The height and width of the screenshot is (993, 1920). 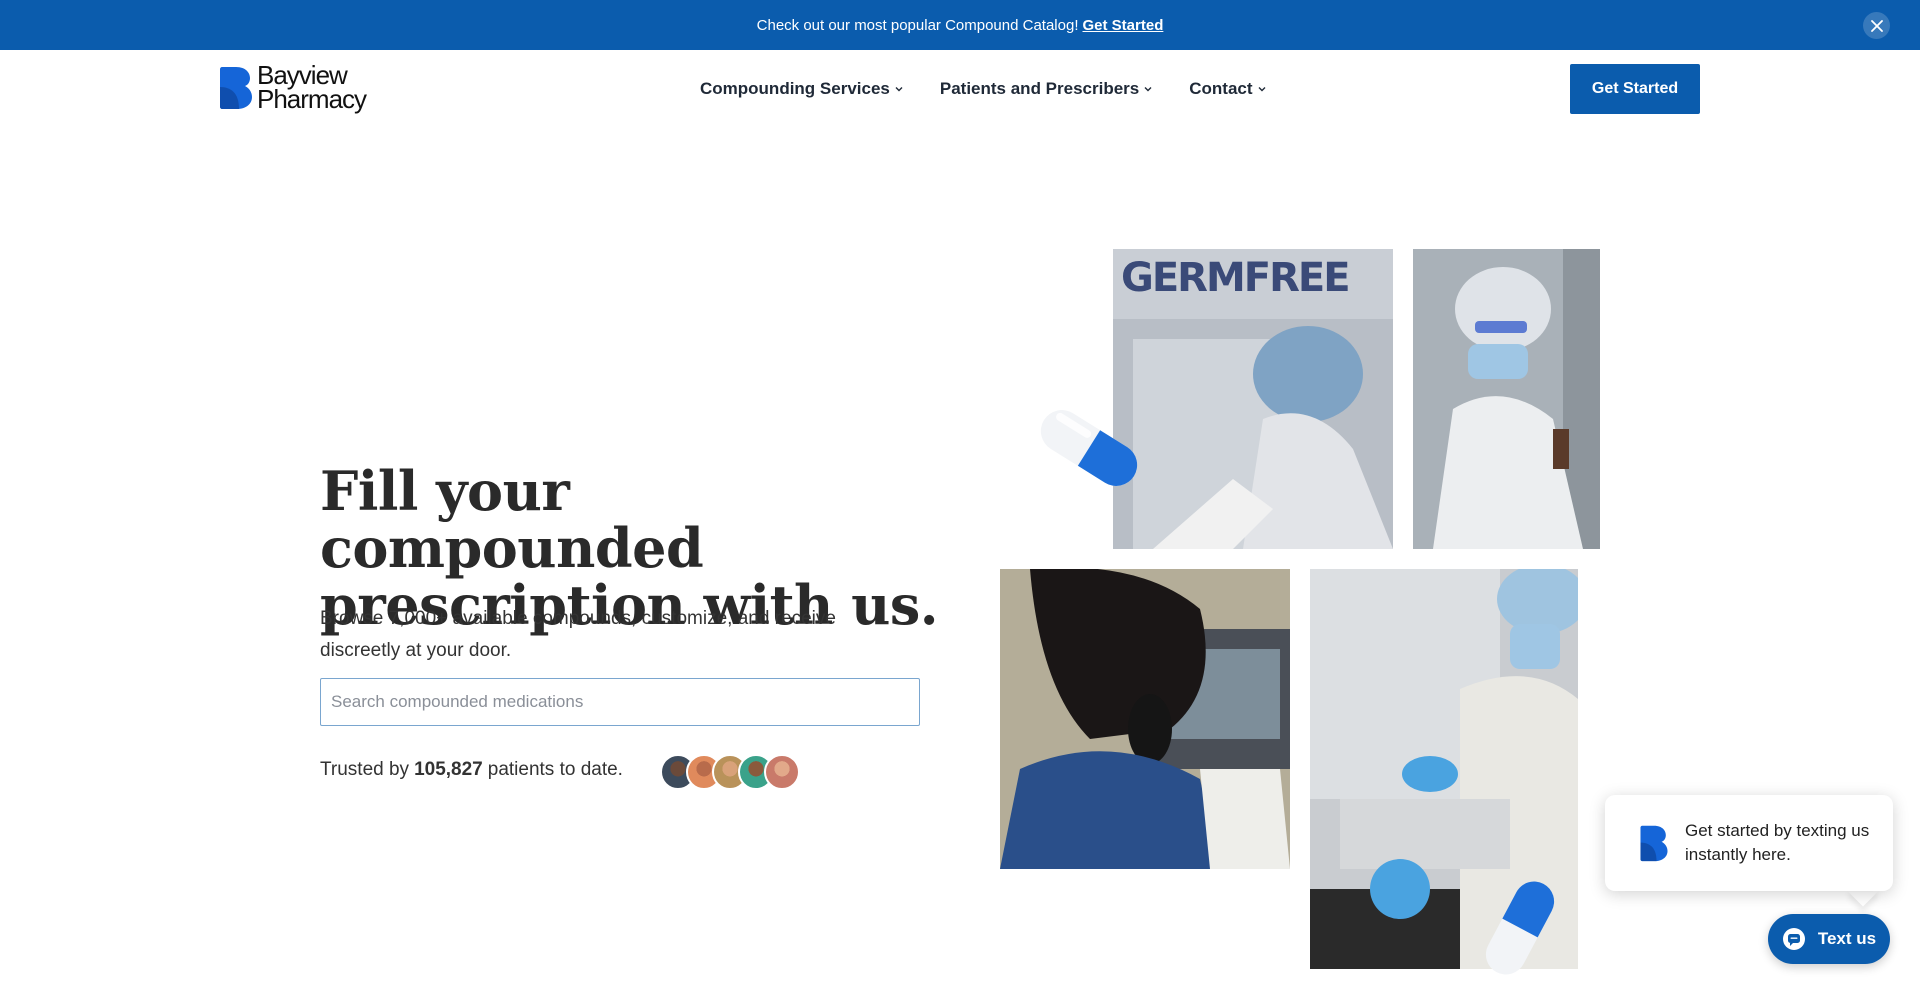 I want to click on logo: Bayview Pharmacy, so click(x=293, y=88).